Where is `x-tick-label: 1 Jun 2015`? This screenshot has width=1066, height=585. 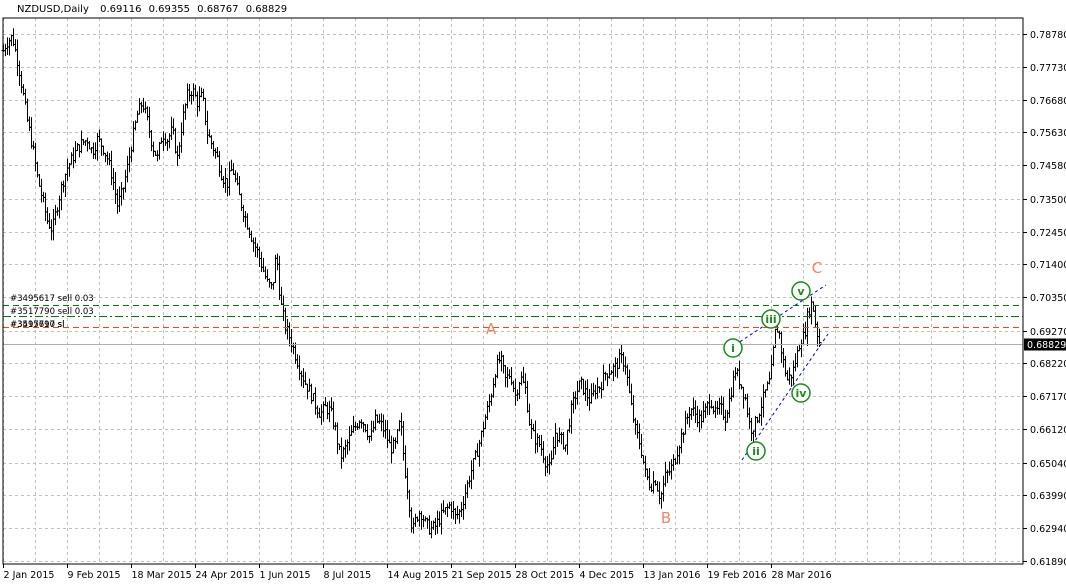
x-tick-label: 1 Jun 2015 is located at coordinates (285, 575).